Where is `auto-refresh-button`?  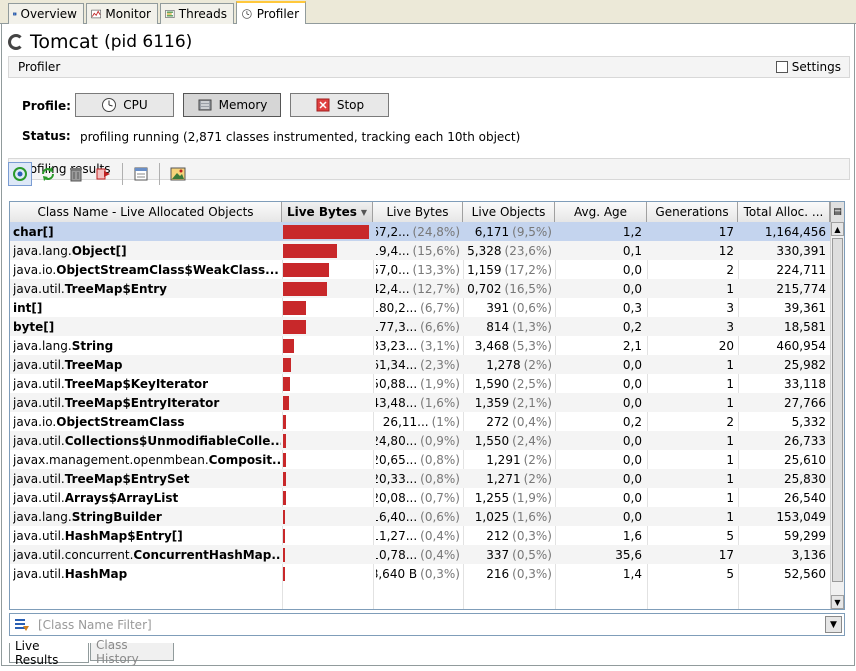
auto-refresh-button is located at coordinates (20, 174).